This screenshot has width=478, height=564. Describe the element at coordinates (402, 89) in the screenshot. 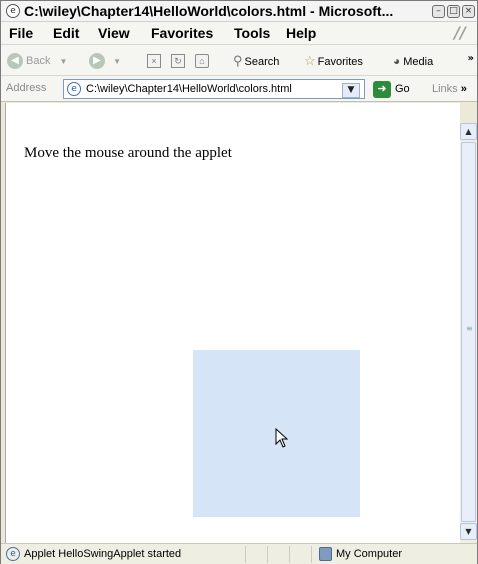

I see `go-label: Go` at that location.